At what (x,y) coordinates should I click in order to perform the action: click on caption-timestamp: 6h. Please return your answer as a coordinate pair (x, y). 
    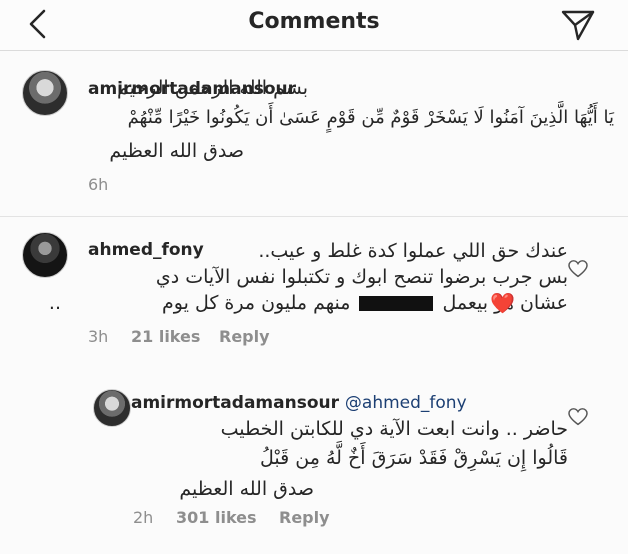
    Looking at the image, I should click on (98, 184).